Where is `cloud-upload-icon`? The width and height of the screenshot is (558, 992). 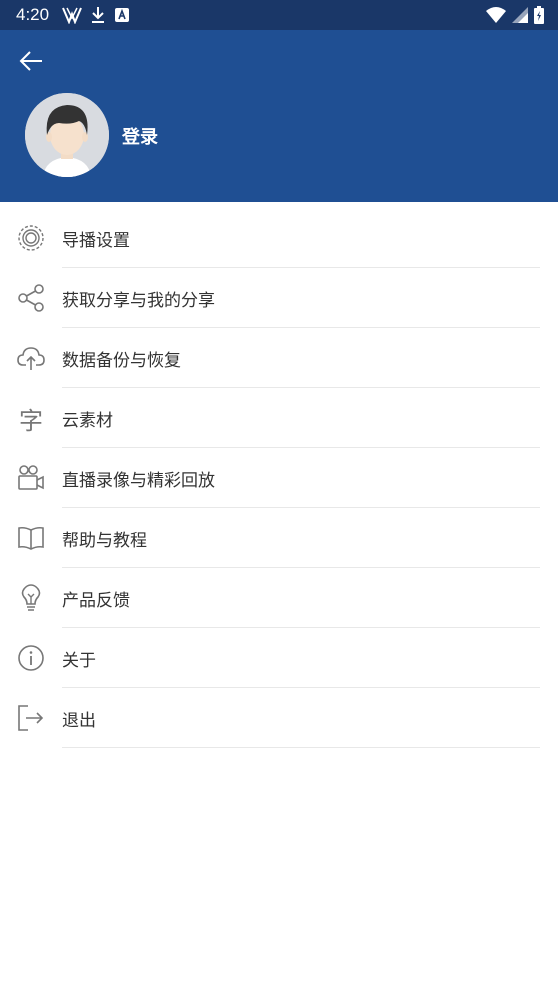
cloud-upload-icon is located at coordinates (31, 358).